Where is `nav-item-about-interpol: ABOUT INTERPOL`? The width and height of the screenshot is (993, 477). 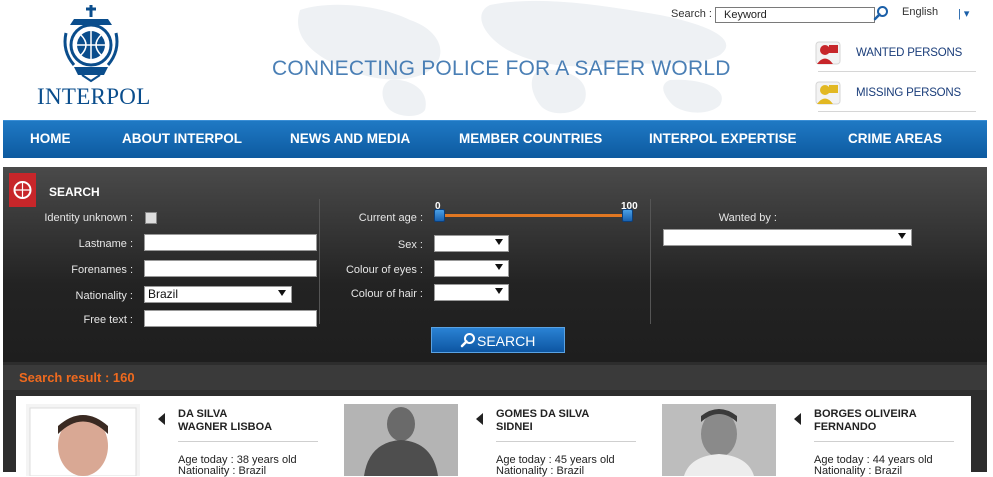
nav-item-about-interpol: ABOUT INTERPOL is located at coordinates (182, 138).